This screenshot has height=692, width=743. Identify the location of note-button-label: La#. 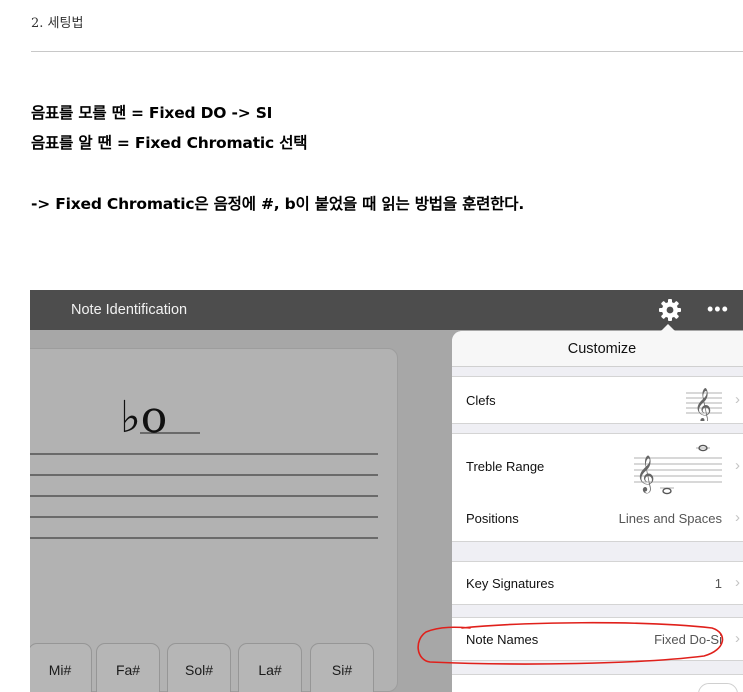
(270, 670).